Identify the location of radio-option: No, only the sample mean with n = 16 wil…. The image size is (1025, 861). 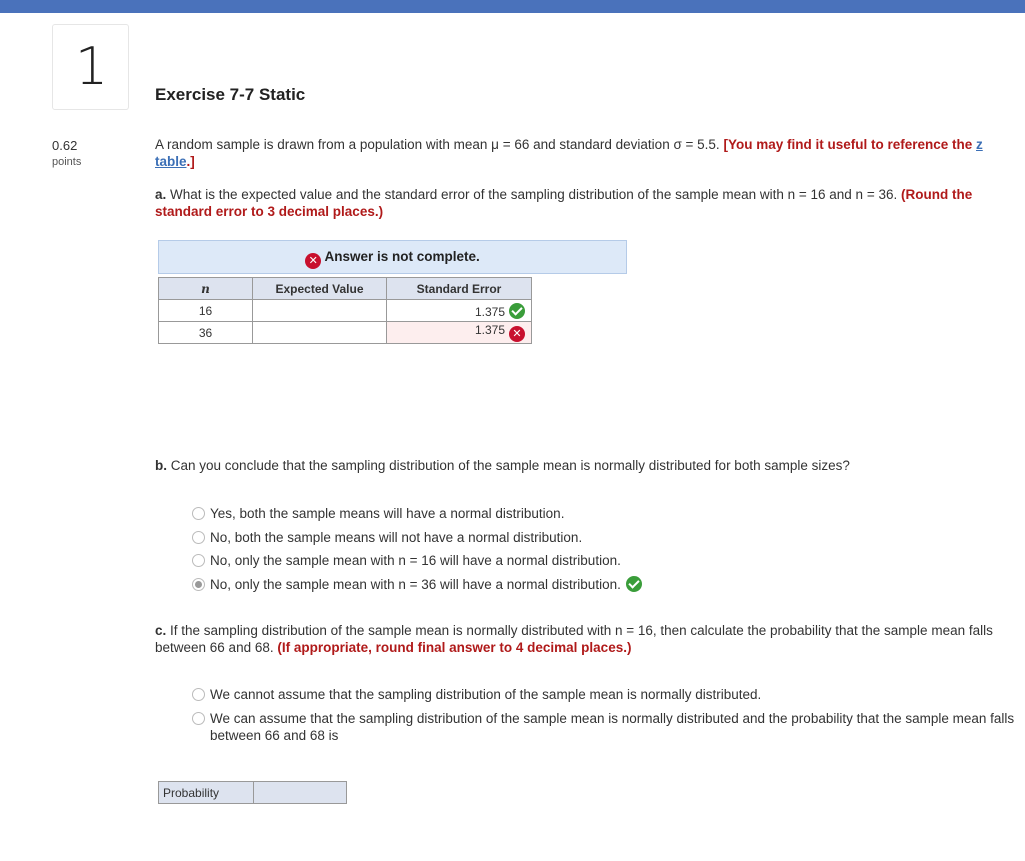
(417, 564).